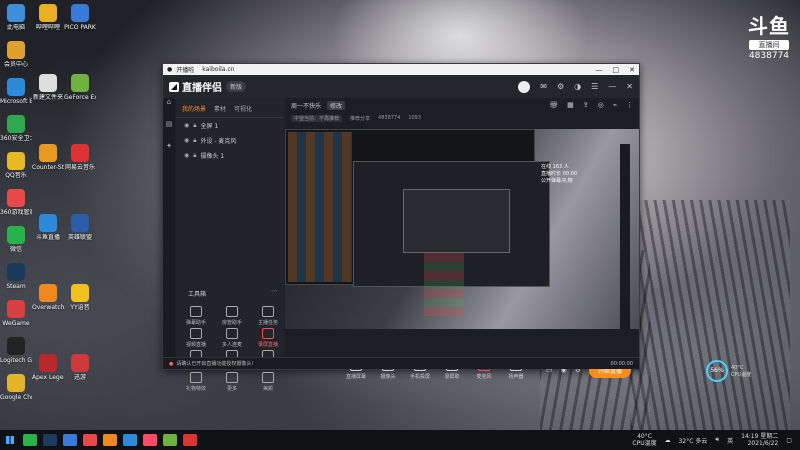 The image size is (800, 450). What do you see at coordinates (693, 440) in the screenshot?
I see `weather-text: 32°C 多云` at bounding box center [693, 440].